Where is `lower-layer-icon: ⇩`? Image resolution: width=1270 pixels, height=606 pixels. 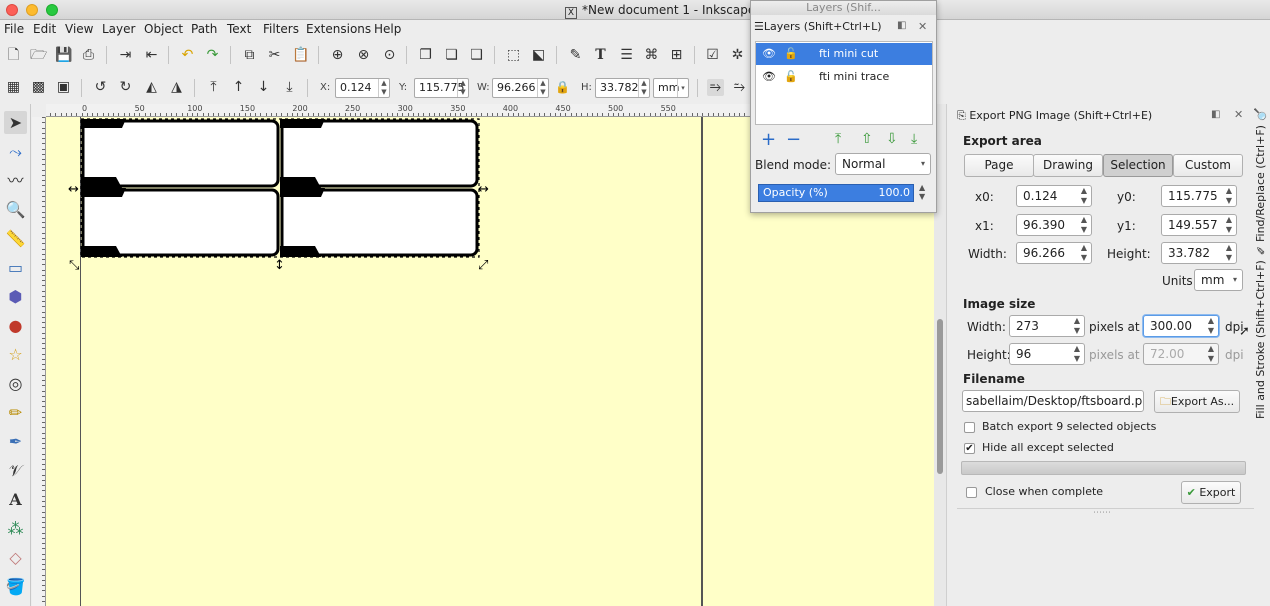
lower-layer-icon: ⇩ is located at coordinates (892, 139).